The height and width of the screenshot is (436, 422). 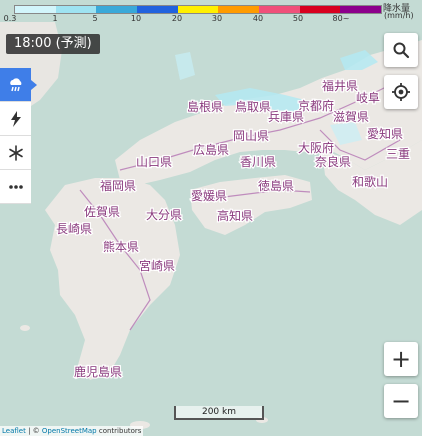 I want to click on lightning-icon, so click(x=15, y=118).